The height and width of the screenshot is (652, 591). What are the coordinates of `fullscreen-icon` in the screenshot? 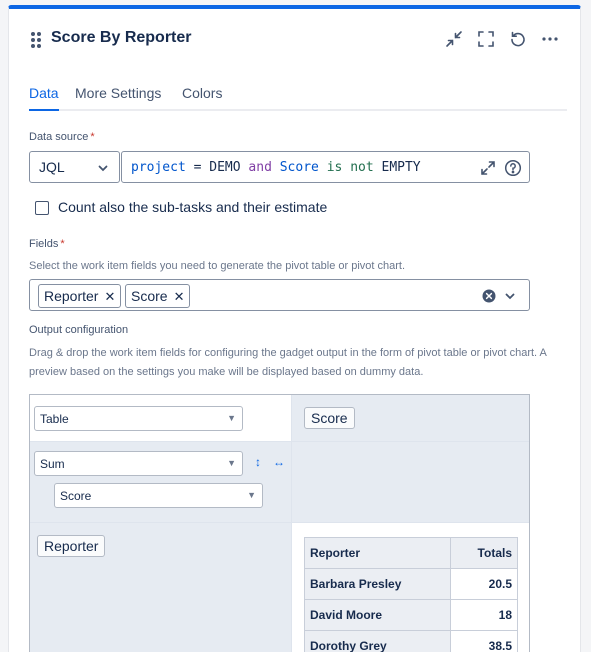 It's located at (486, 39).